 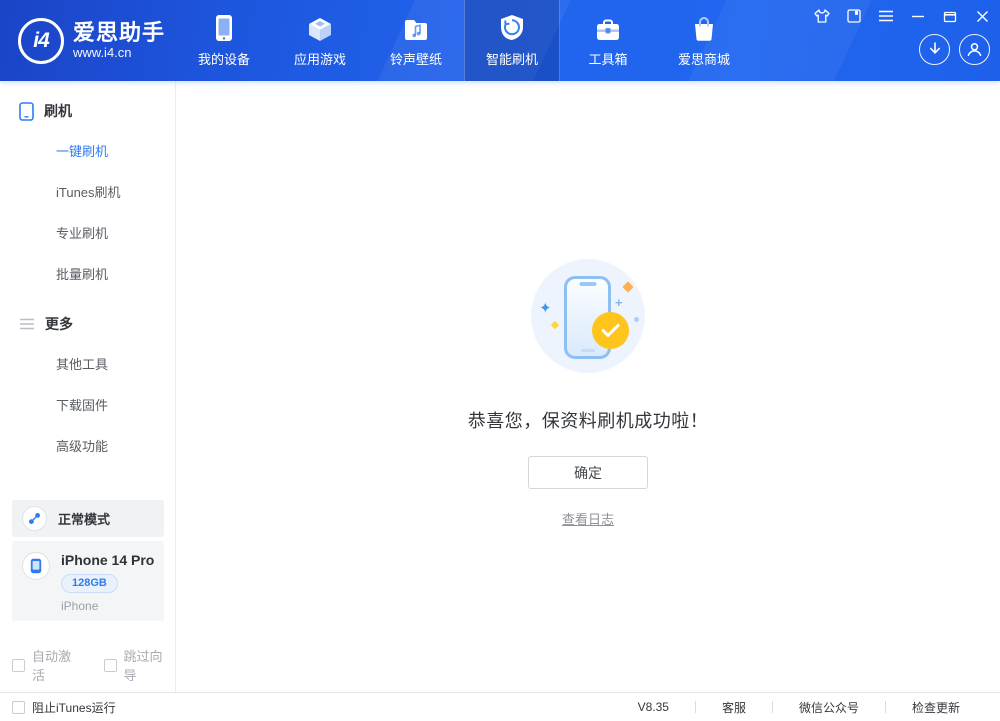 I want to click on customer-service-link: 客服, so click(x=734, y=707).